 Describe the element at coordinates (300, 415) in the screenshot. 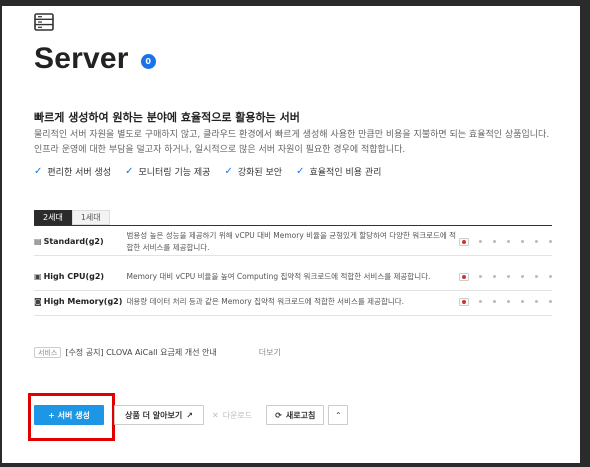

I see `refresh-label: 새로고침` at that location.